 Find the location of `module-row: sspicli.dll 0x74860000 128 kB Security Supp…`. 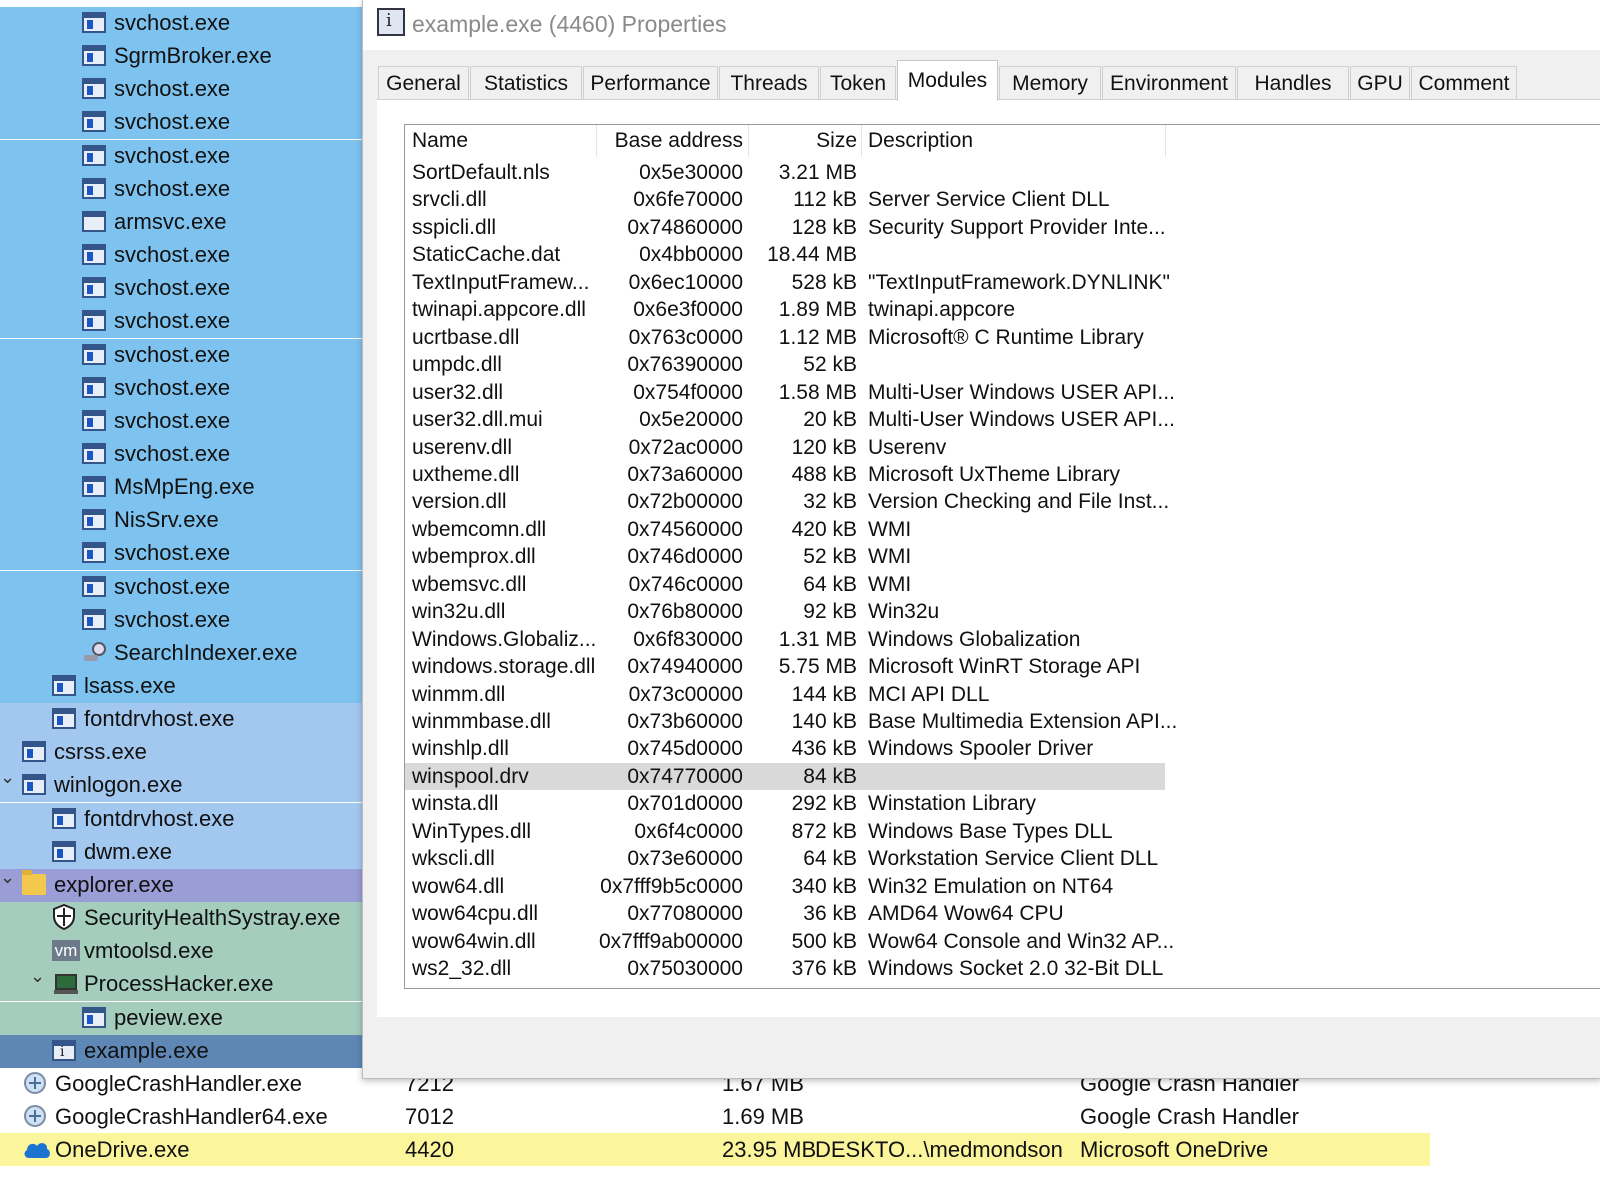

module-row: sspicli.dll 0x74860000 128 kB Security Supp… is located at coordinates (785, 228).